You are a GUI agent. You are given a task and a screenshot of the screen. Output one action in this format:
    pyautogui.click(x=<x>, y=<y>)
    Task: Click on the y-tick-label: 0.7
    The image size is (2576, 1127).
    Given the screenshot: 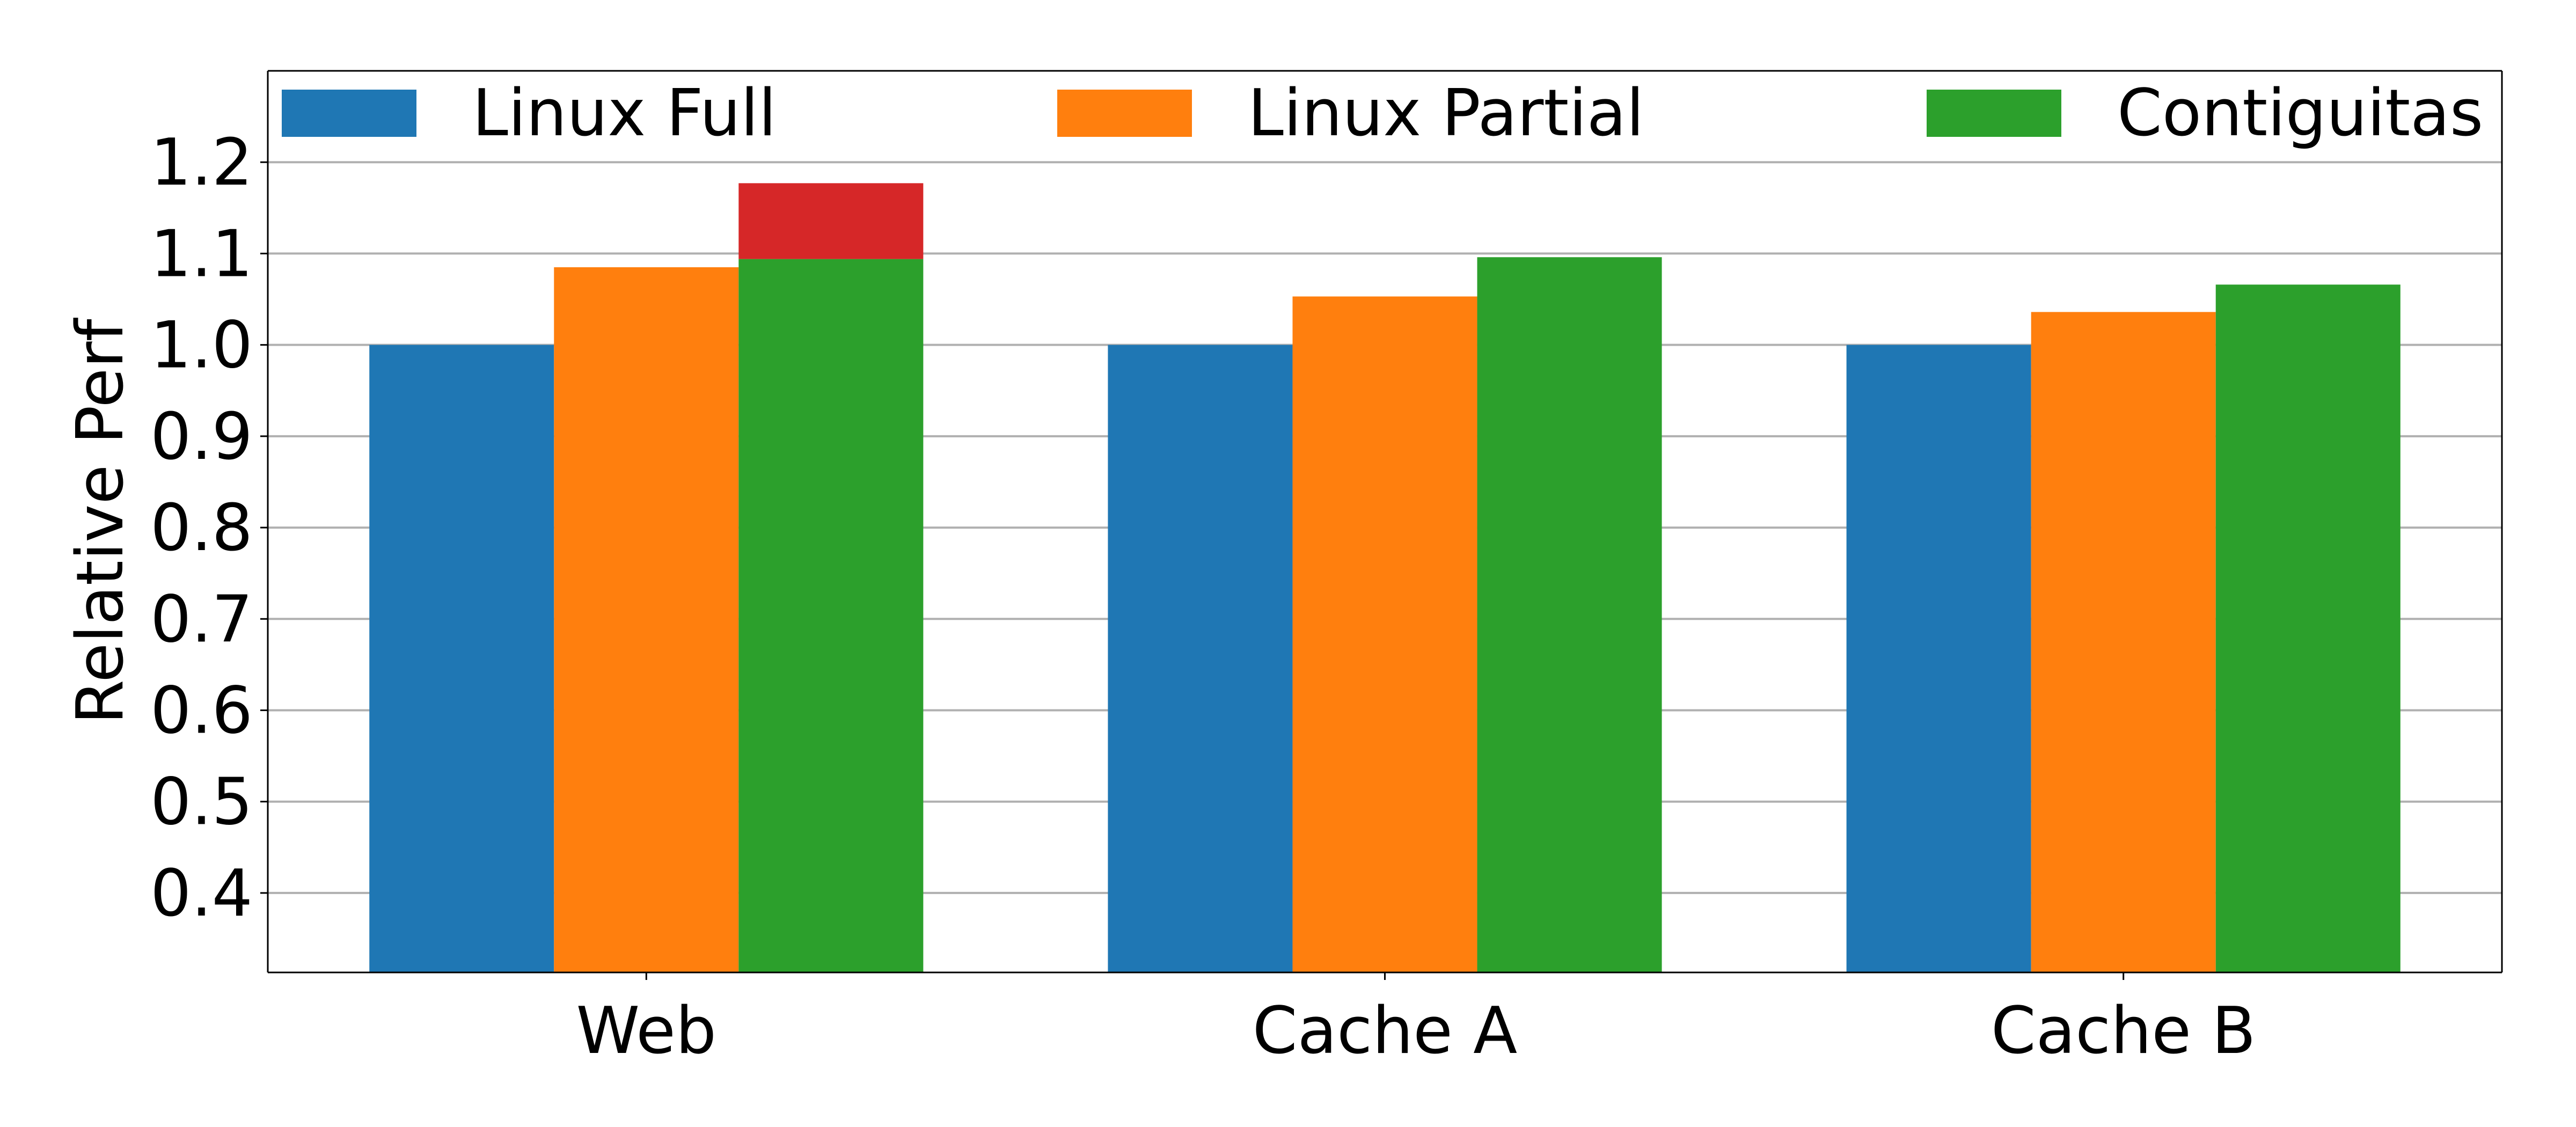 What is the action you would take?
    pyautogui.click(x=201, y=619)
    